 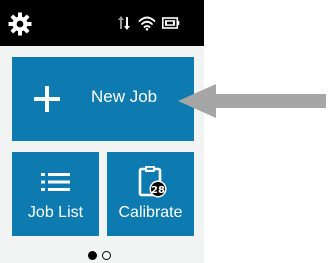 I want to click on clipboard-calendar-icon: 28, so click(x=152, y=182).